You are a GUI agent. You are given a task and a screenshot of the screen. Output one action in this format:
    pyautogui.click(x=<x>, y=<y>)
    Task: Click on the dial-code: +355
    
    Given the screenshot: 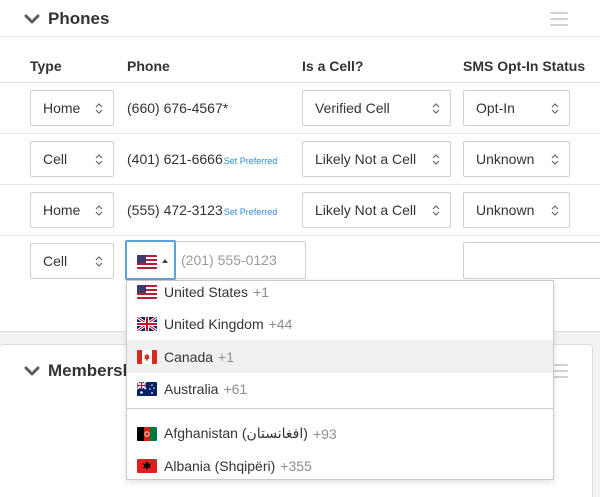 What is the action you would take?
    pyautogui.click(x=296, y=465)
    